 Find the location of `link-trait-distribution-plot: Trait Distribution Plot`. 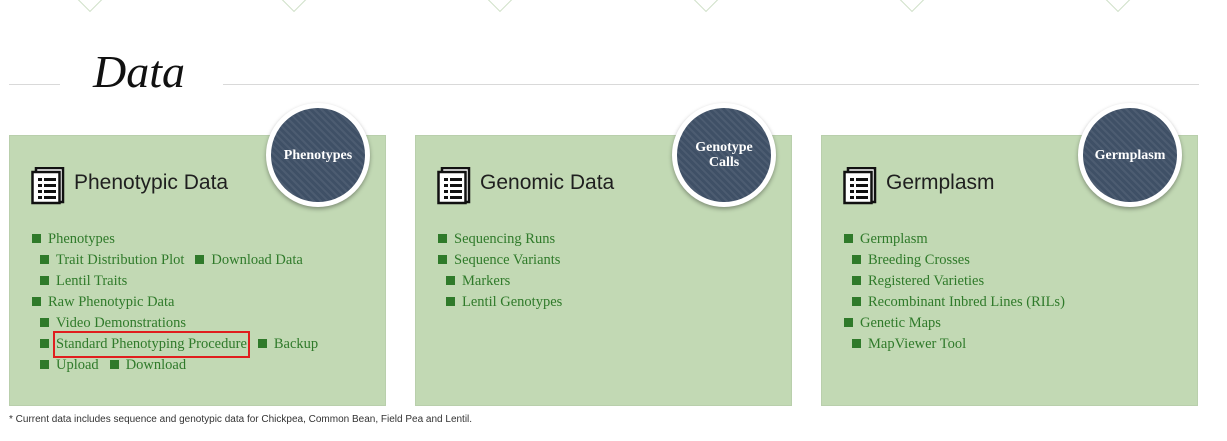

link-trait-distribution-plot: Trait Distribution Plot is located at coordinates (120, 260).